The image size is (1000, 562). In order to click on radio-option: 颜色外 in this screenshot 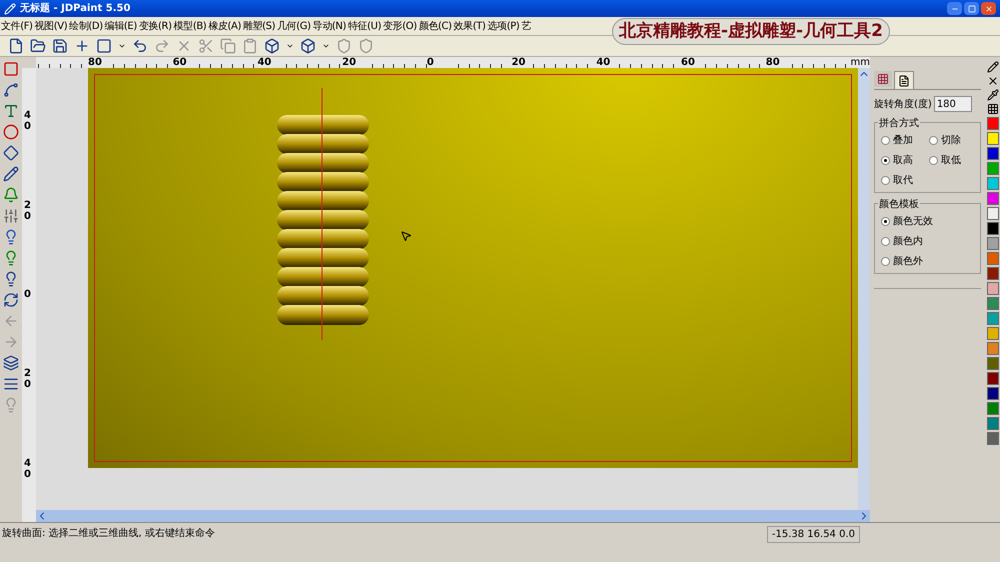, I will do `click(927, 261)`.